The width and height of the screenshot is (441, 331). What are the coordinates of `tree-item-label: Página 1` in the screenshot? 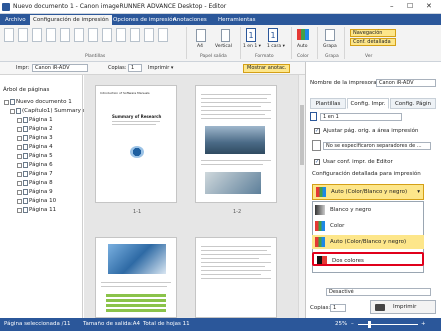 It's located at (41, 120).